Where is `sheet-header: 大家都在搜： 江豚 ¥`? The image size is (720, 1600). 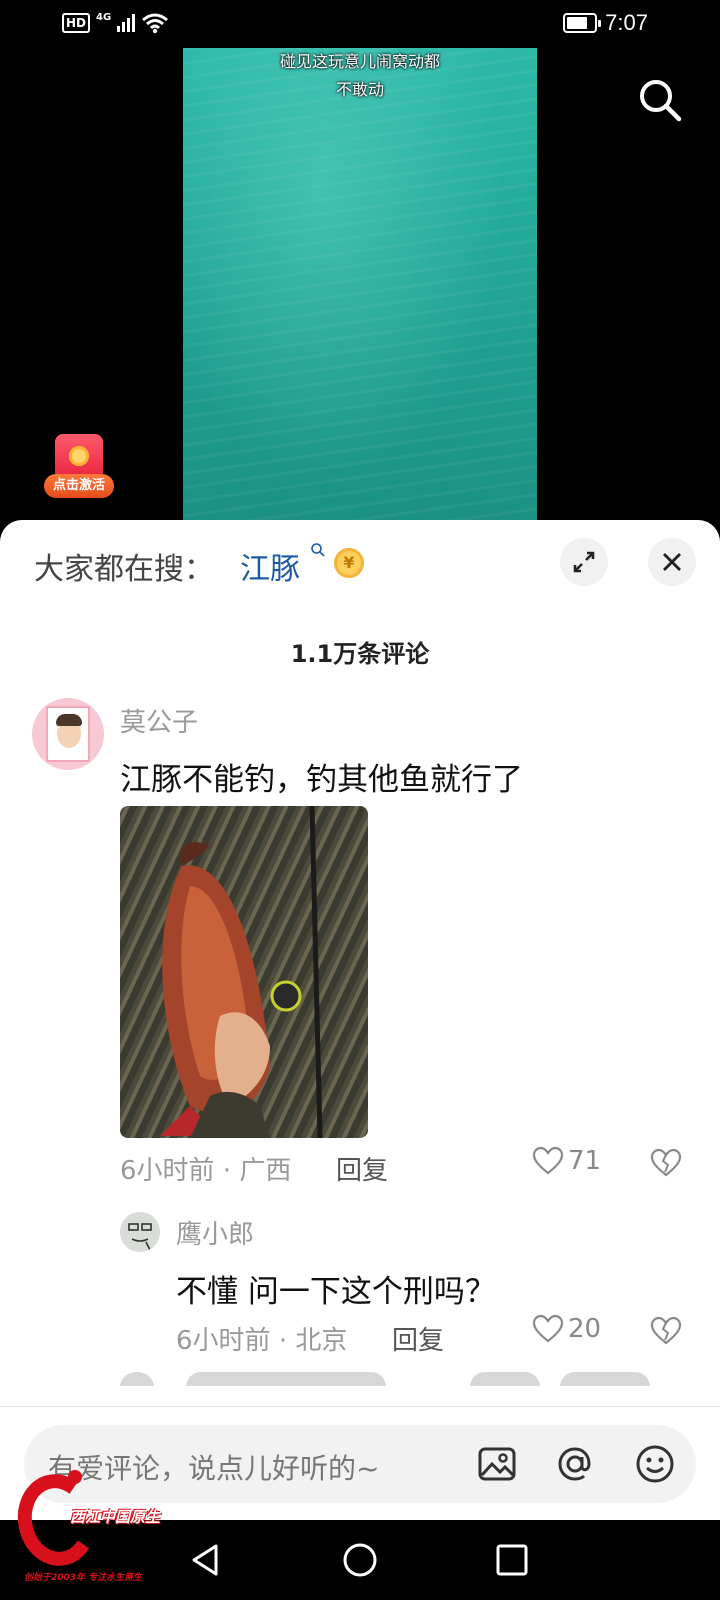
sheet-header: 大家都在搜： 江豚 ¥ is located at coordinates (360, 562).